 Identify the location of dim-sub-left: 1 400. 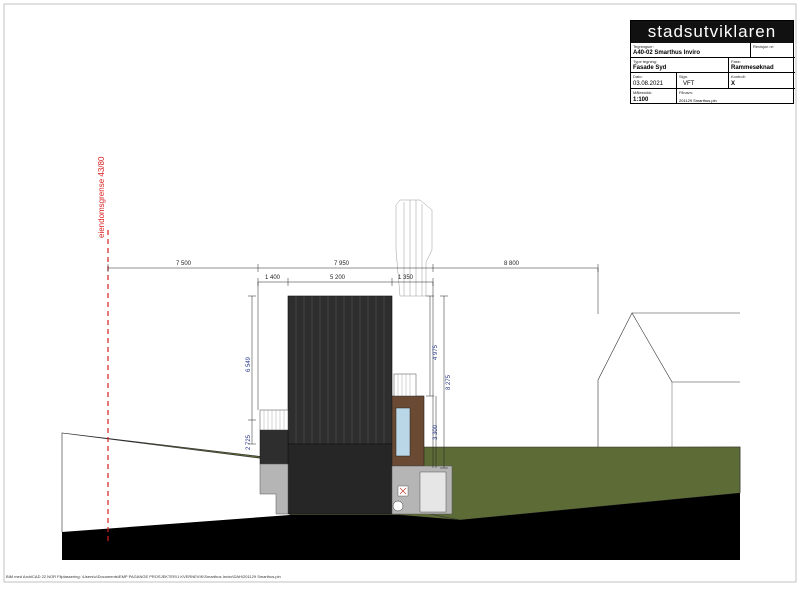
(273, 278).